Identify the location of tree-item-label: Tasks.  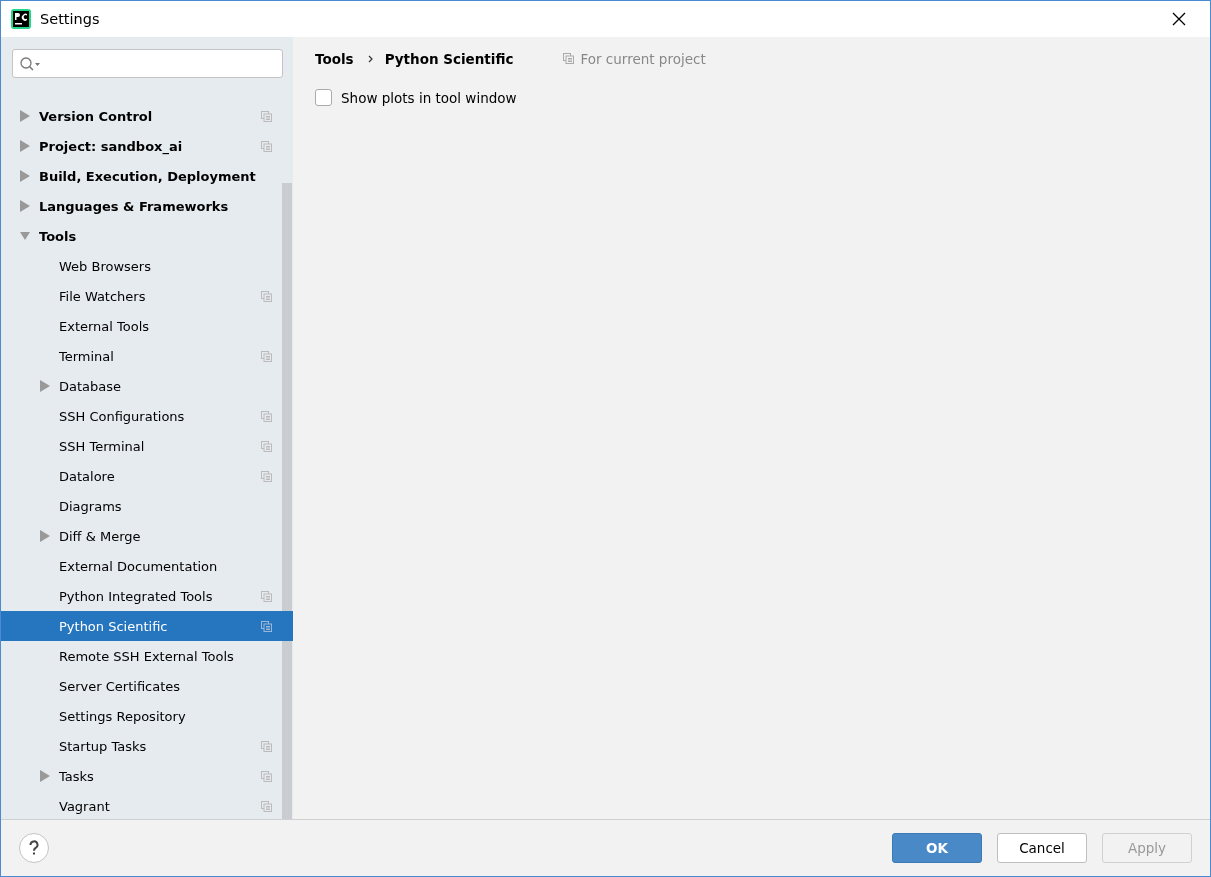
(77, 776).